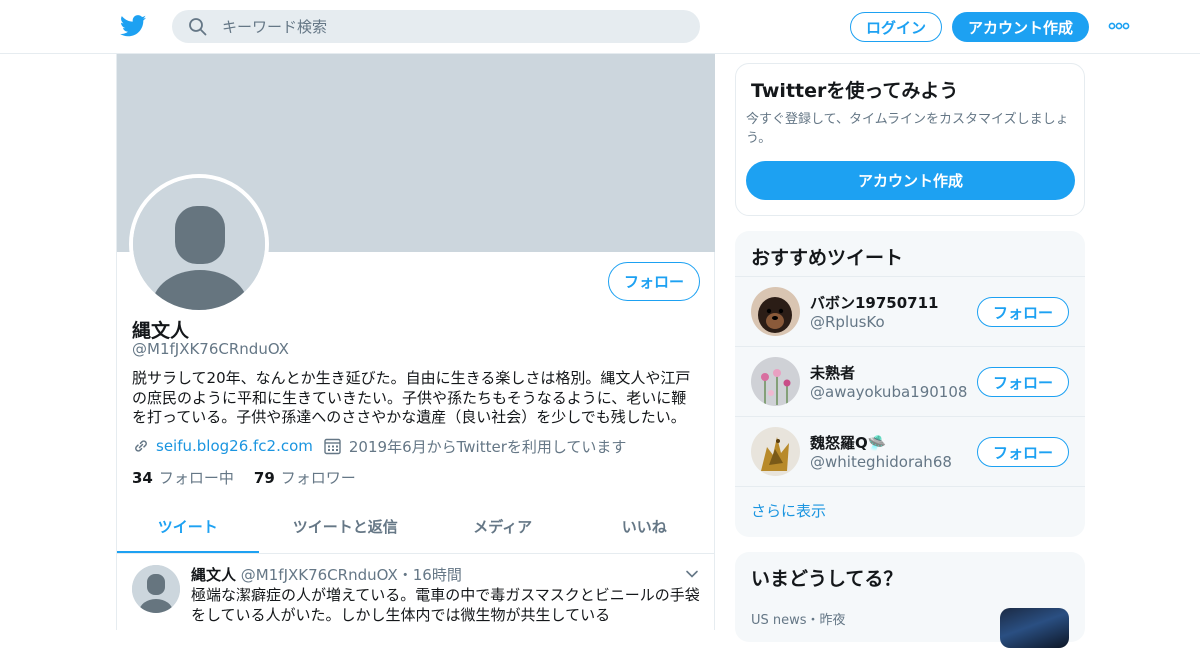 Image resolution: width=1200 pixels, height=648 pixels. What do you see at coordinates (161, 331) in the screenshot?
I see `profile-name: 縄文人` at bounding box center [161, 331].